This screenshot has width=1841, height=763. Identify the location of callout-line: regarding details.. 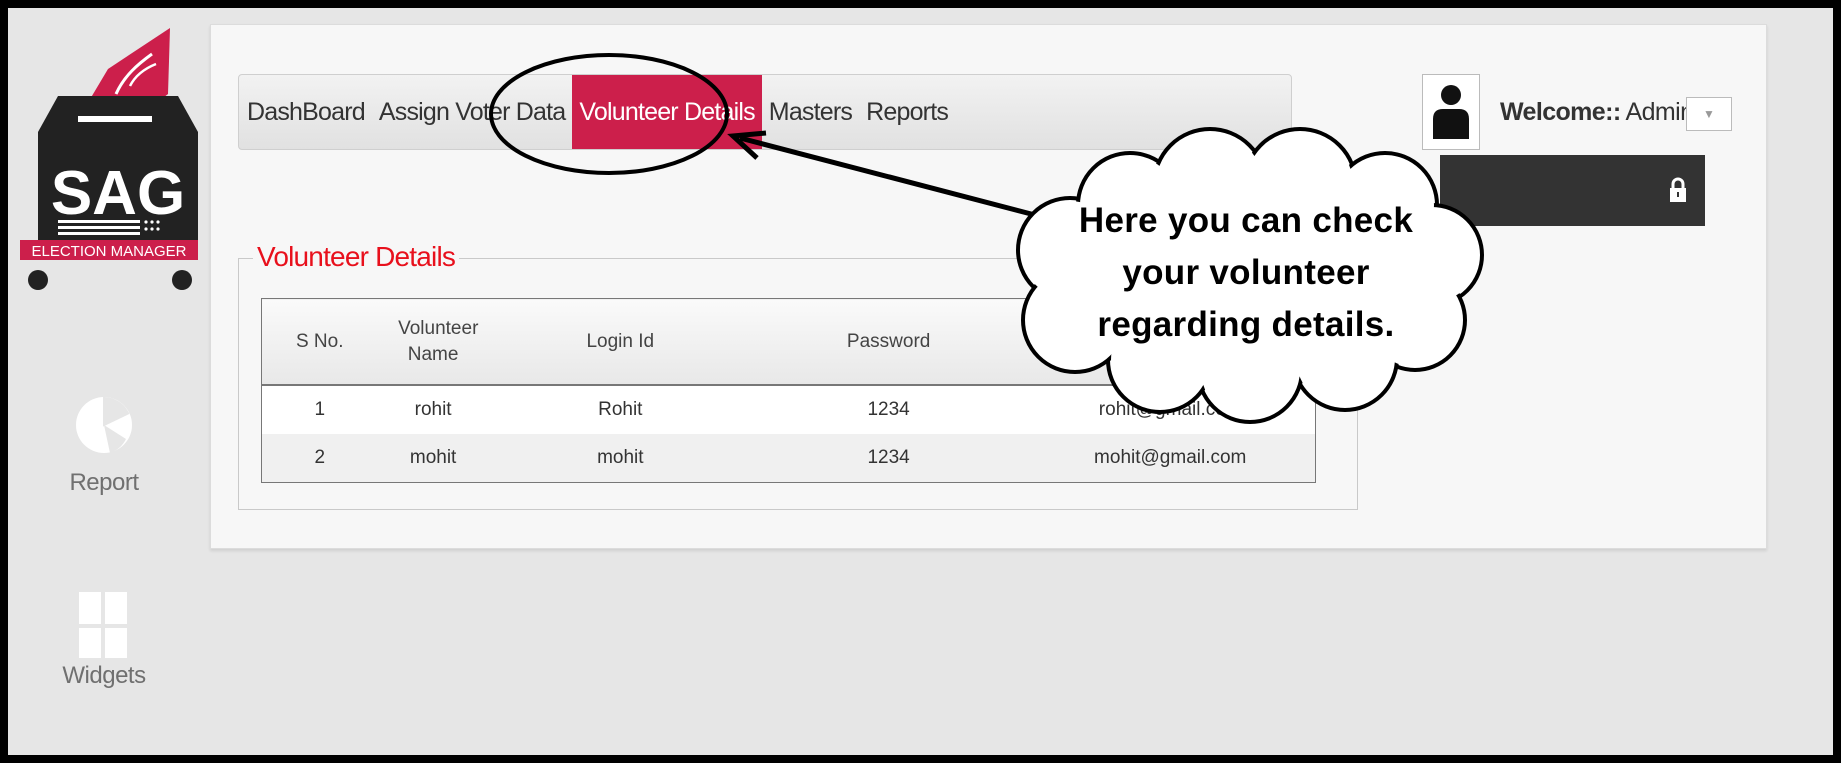
(1246, 324).